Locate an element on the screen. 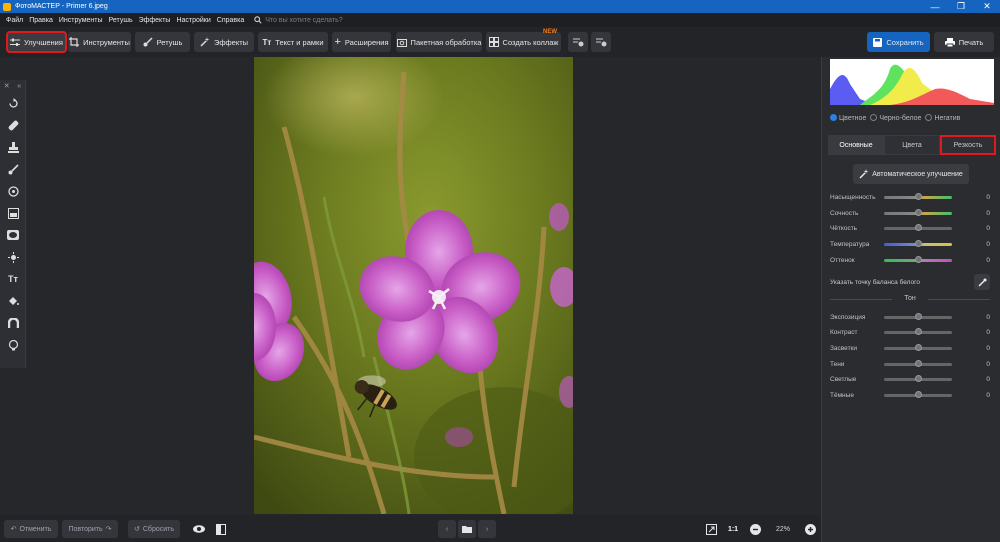 This screenshot has width=1000, height=542. next-image-button: › is located at coordinates (487, 529).